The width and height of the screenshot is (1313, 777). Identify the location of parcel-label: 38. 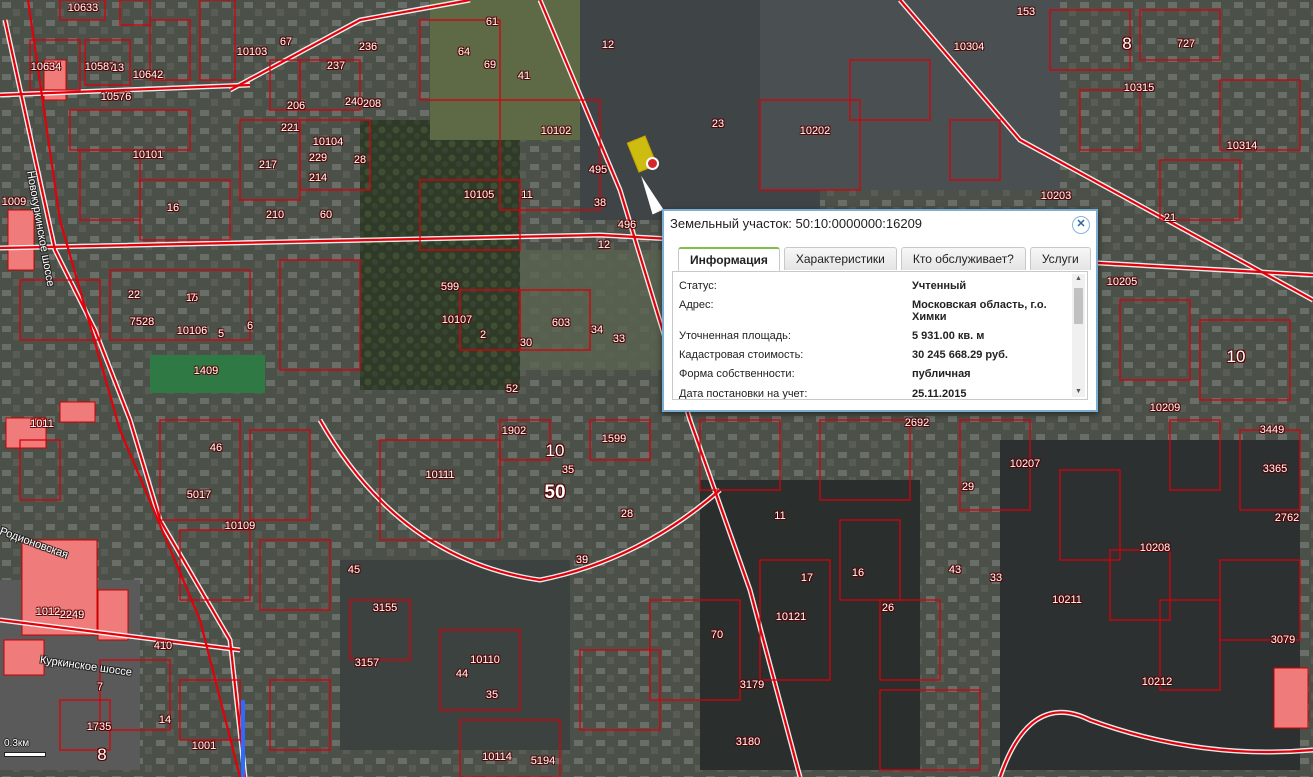
(600, 203).